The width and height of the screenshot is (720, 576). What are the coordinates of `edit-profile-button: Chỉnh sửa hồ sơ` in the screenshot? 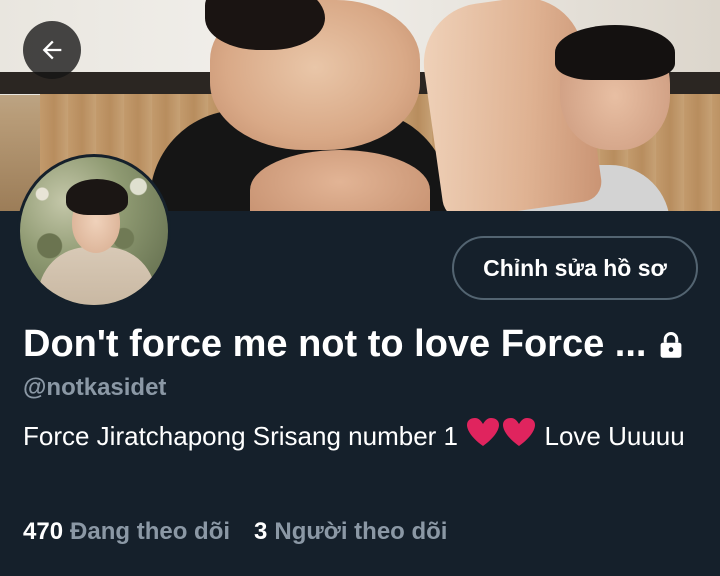 It's located at (575, 268).